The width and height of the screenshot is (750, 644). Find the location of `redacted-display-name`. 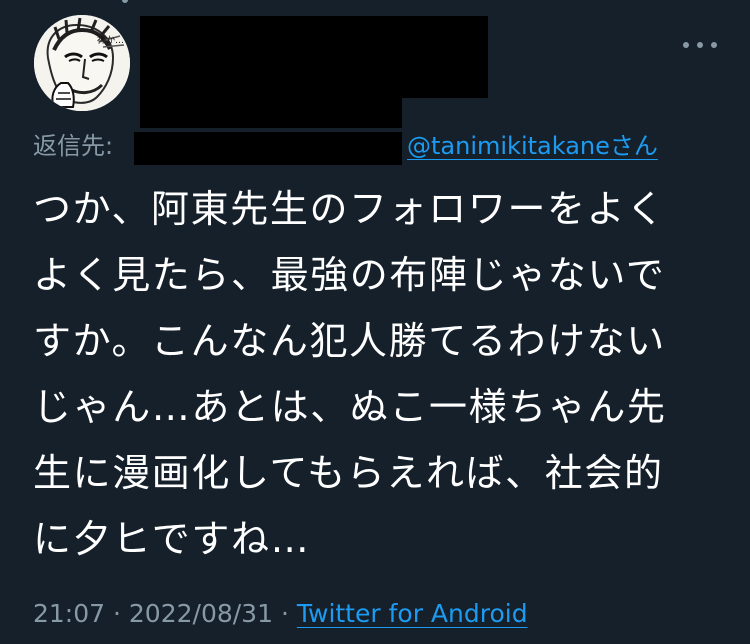

redacted-display-name is located at coordinates (314, 57).